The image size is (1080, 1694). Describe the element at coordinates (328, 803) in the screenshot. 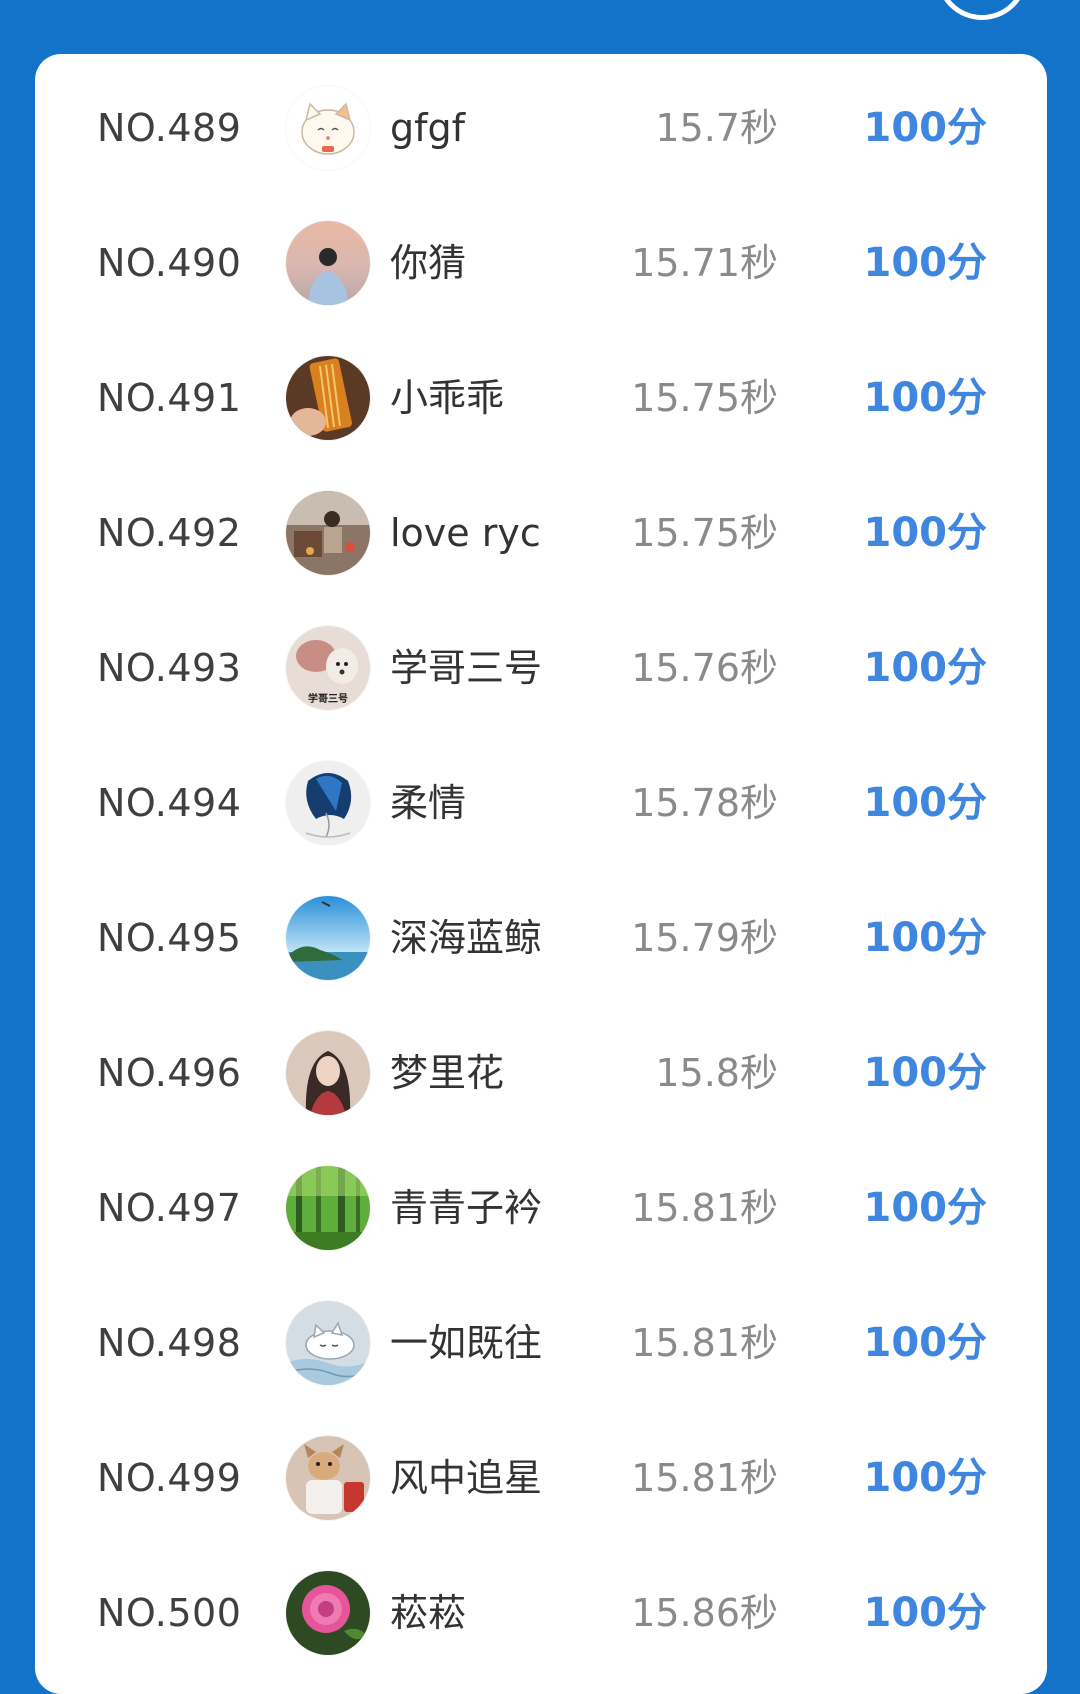

I see `blue-hair-sketch-avatar` at that location.